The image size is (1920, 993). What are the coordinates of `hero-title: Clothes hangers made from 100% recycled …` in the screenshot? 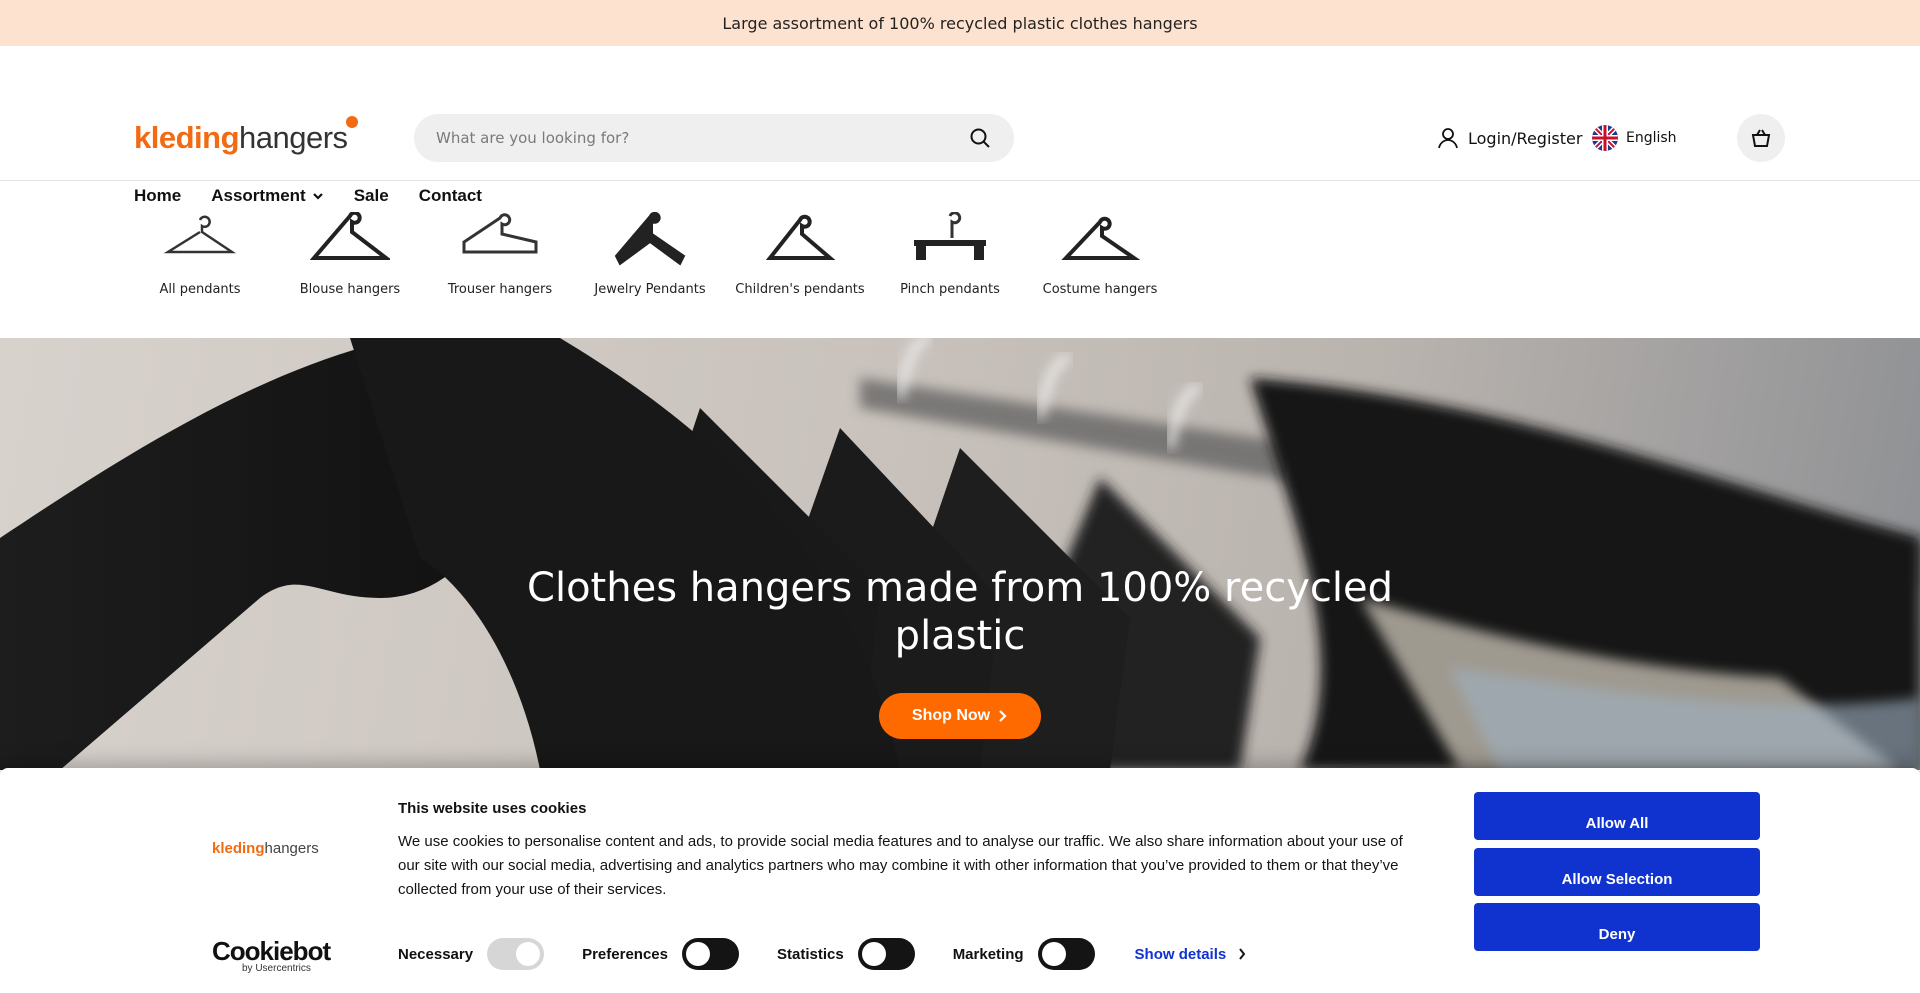 It's located at (960, 612).